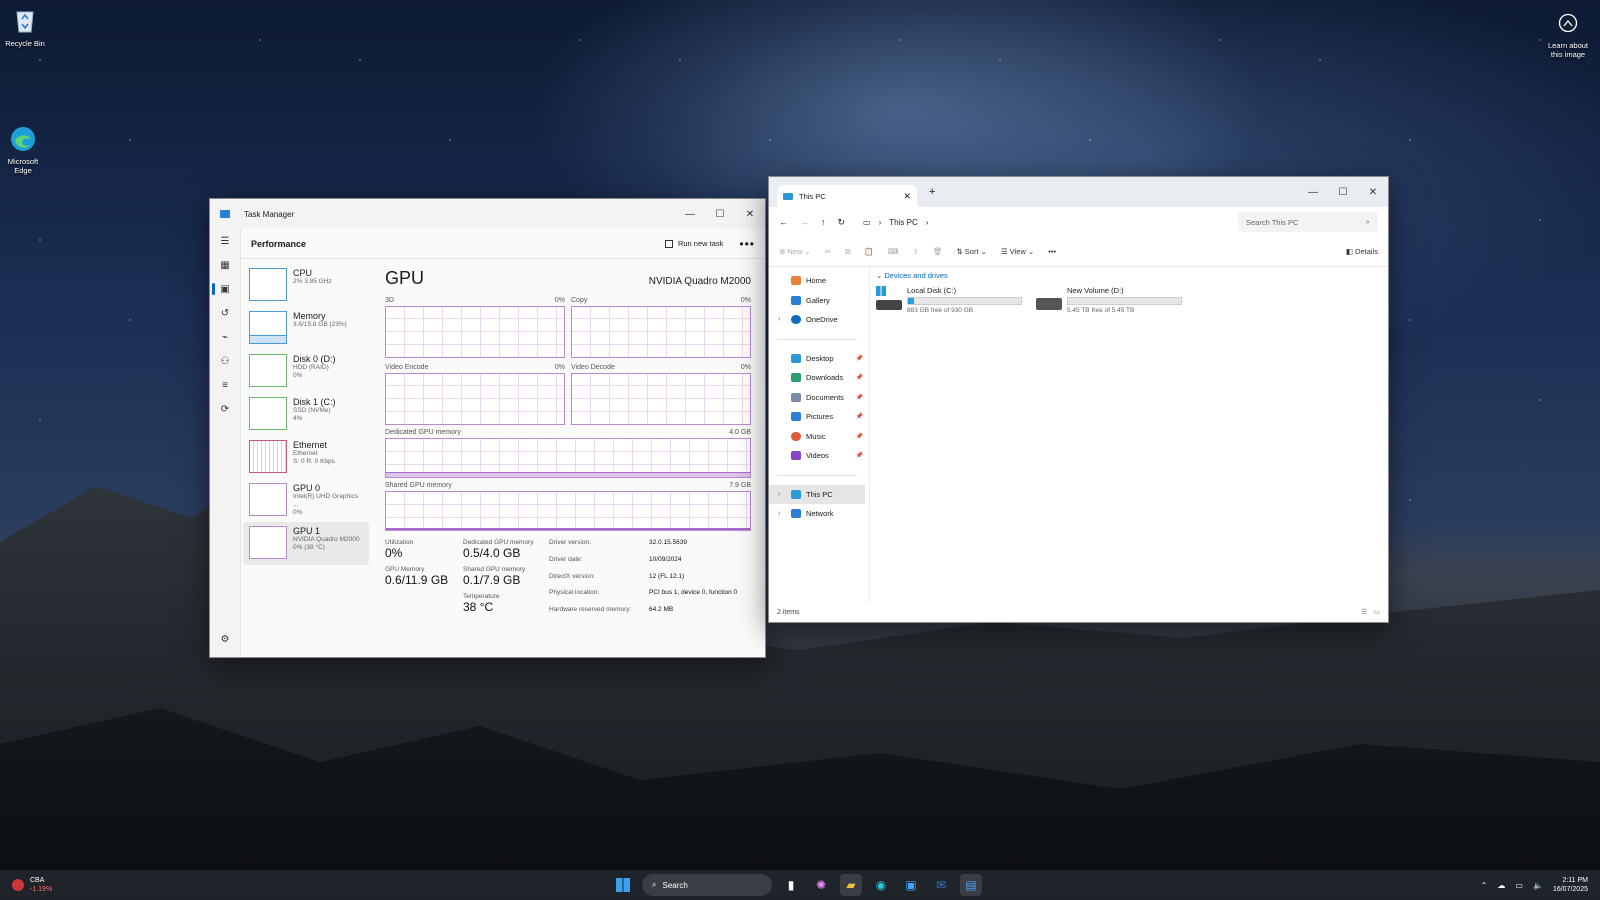 This screenshot has width=1600, height=900. What do you see at coordinates (847, 196) in the screenshot?
I see `tab-this-pc: This PC ✕` at bounding box center [847, 196].